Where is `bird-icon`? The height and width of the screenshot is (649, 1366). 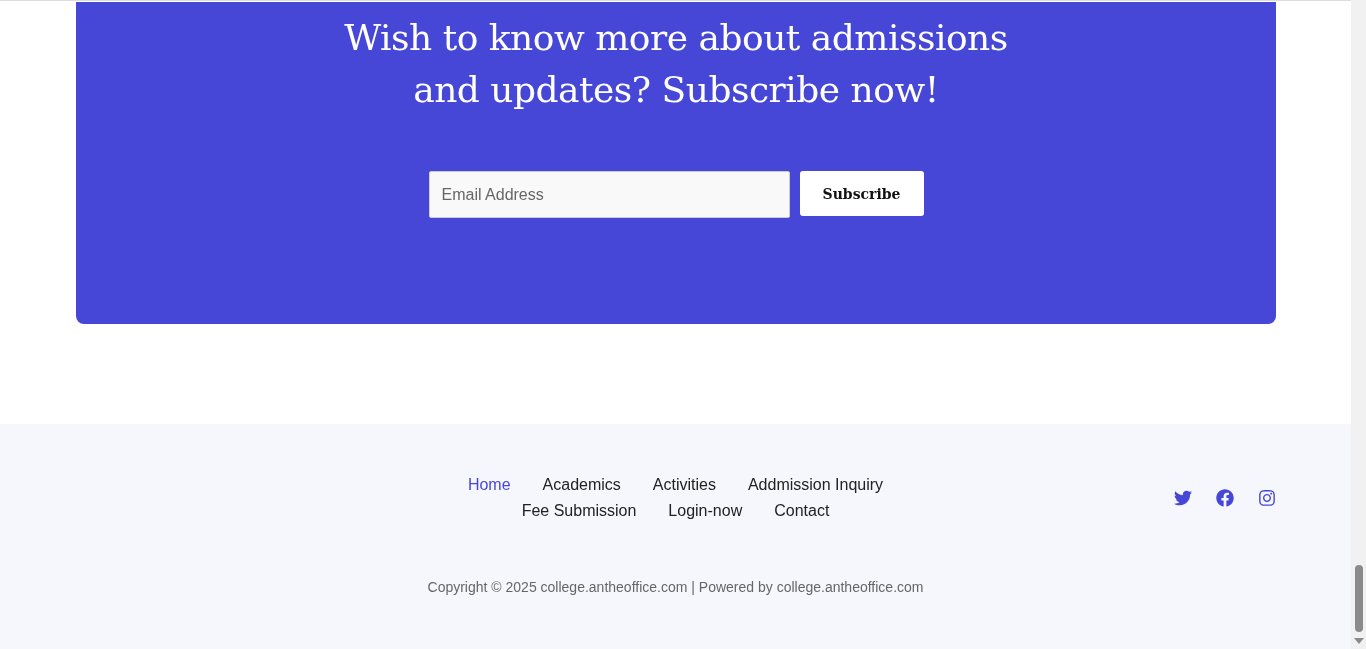
bird-icon is located at coordinates (1183, 498).